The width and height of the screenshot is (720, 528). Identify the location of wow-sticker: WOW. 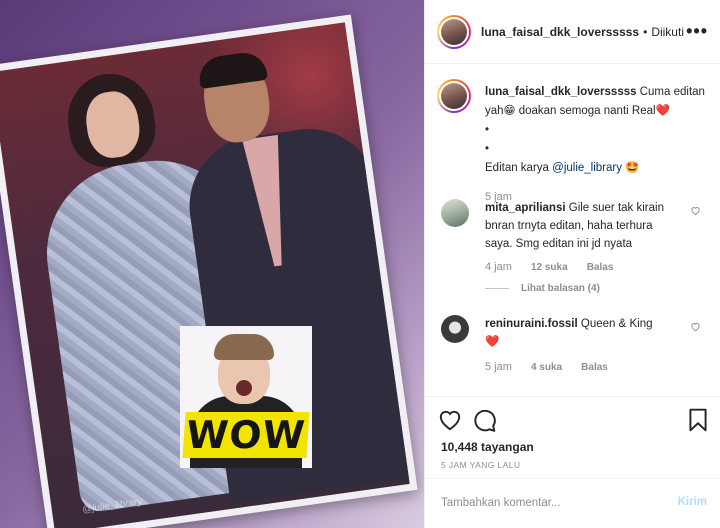
(246, 397).